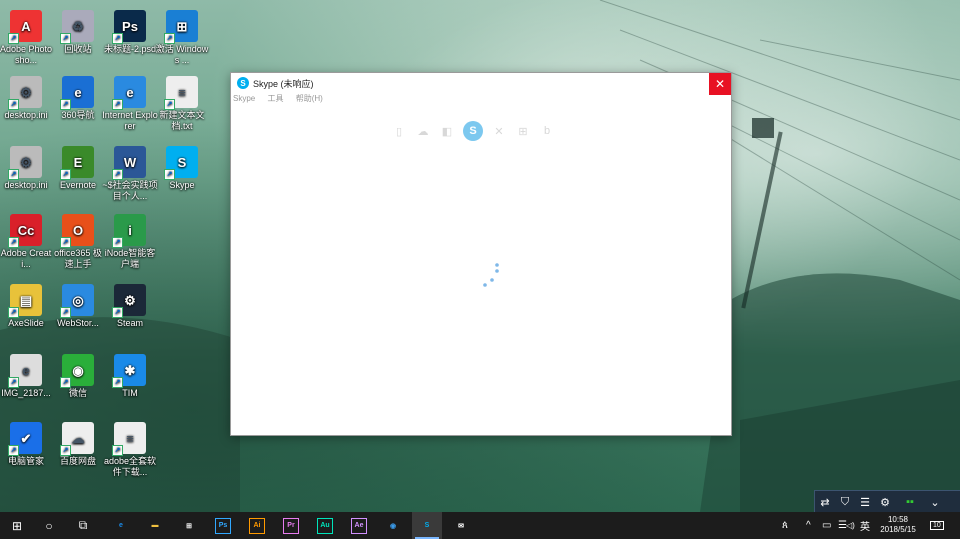  What do you see at coordinates (130, 104) in the screenshot?
I see `desktop-icon: e ↗ Internet Explorer` at bounding box center [130, 104].